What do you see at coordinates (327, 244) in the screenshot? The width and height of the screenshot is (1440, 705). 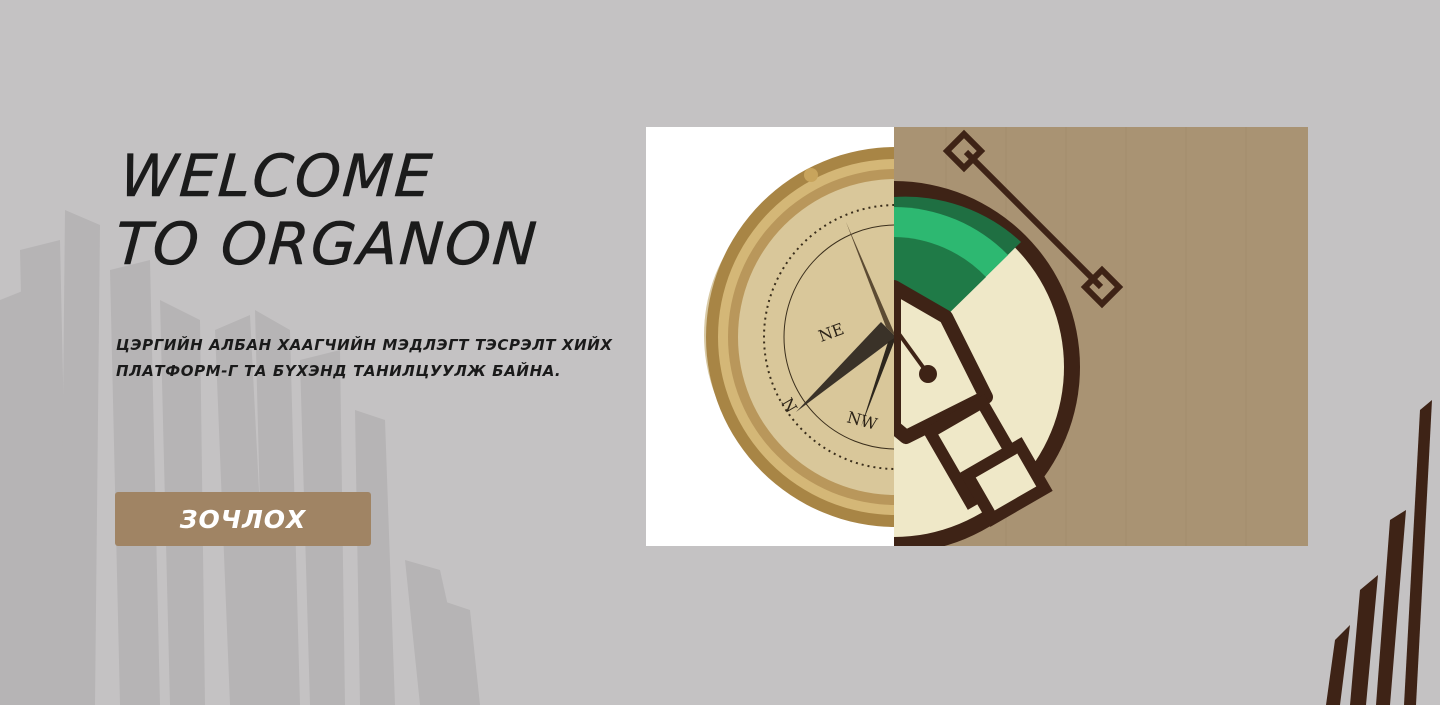 I see `hero-title-line2: TO ORGANON` at bounding box center [327, 244].